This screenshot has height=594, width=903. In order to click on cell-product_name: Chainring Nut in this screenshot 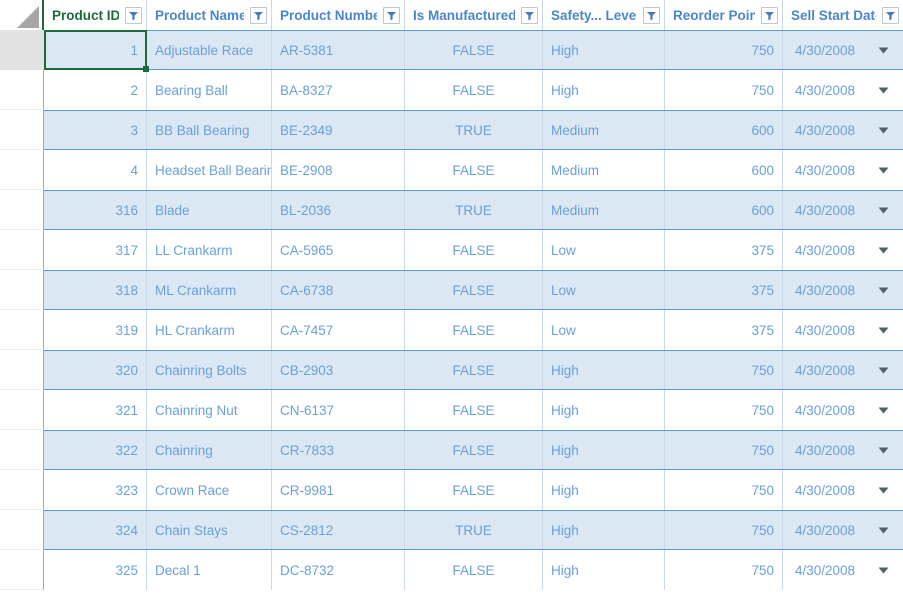, I will do `click(209, 410)`.